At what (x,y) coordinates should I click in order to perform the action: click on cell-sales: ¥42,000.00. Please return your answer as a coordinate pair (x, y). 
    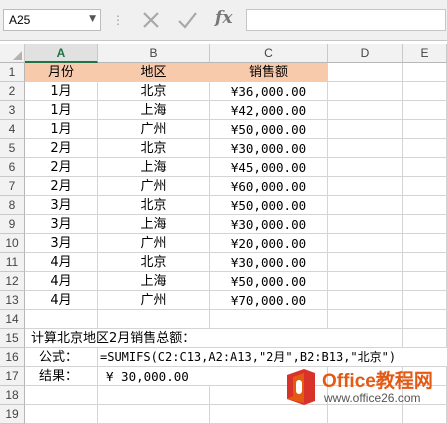
    Looking at the image, I should click on (269, 110).